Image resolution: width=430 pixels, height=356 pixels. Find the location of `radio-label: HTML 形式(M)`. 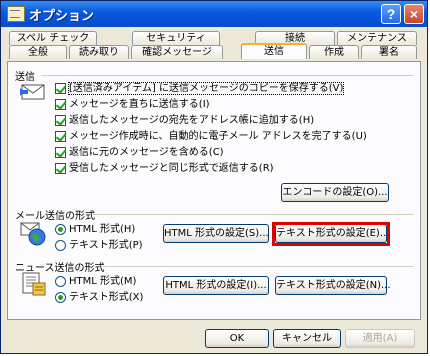

radio-label: HTML 形式(M) is located at coordinates (103, 281).